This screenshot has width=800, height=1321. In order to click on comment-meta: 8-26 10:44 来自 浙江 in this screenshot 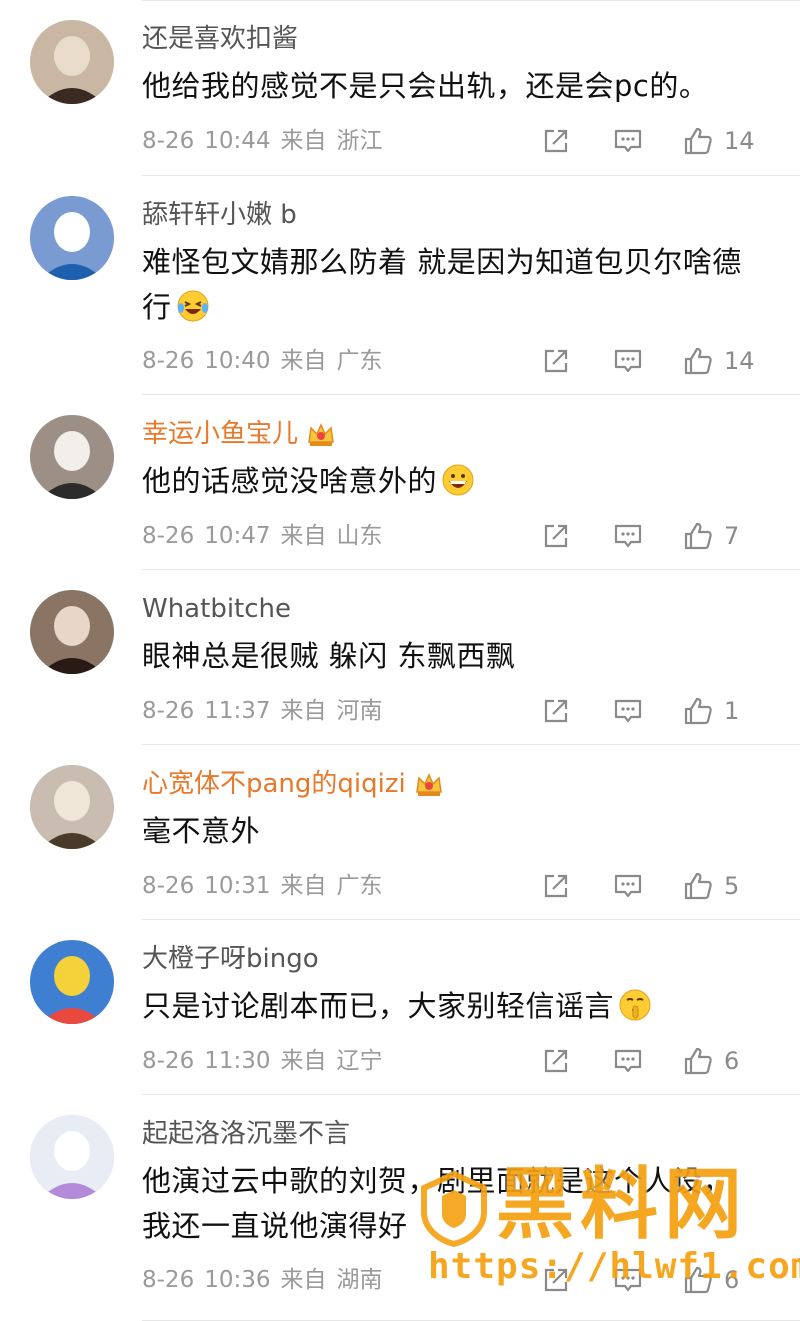, I will do `click(267, 141)`.